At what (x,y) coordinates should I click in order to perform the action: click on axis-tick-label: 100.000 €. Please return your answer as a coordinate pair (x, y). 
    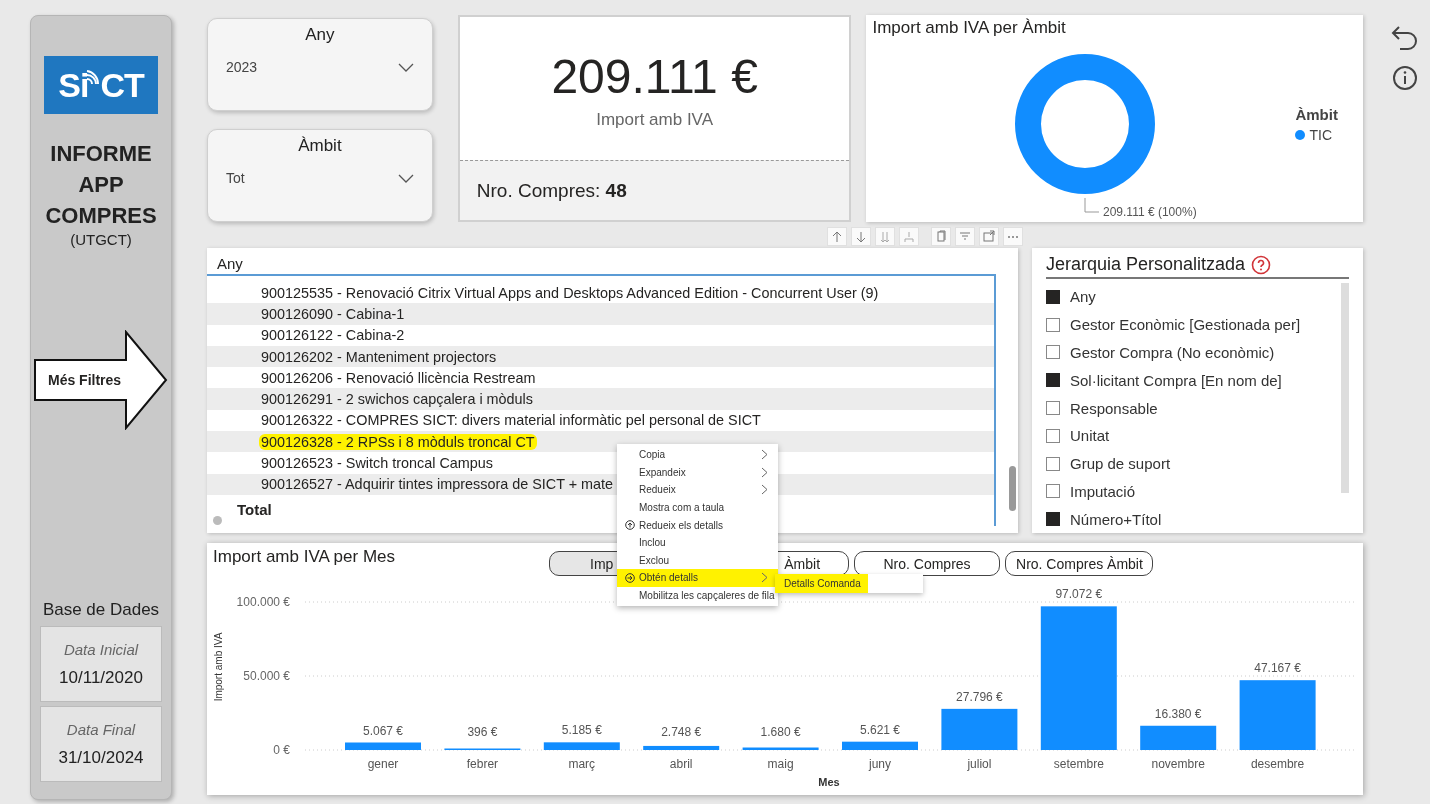
    Looking at the image, I should click on (263, 602).